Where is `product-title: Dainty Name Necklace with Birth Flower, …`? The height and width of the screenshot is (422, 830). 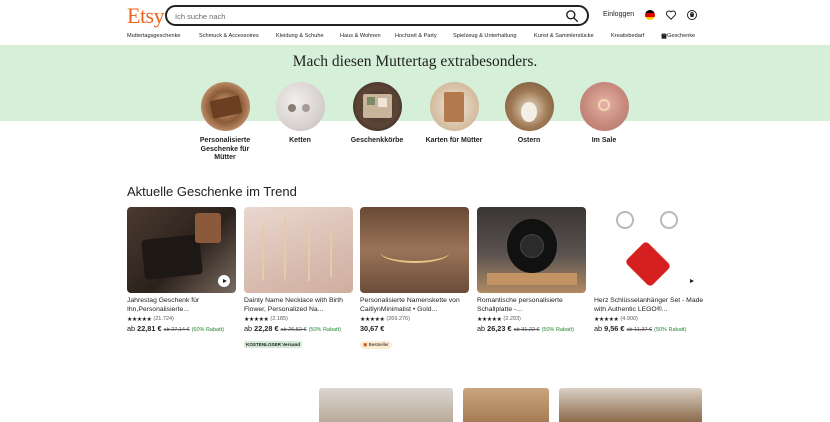
product-title: Dainty Name Necklace with Birth Flower, … is located at coordinates (299, 305).